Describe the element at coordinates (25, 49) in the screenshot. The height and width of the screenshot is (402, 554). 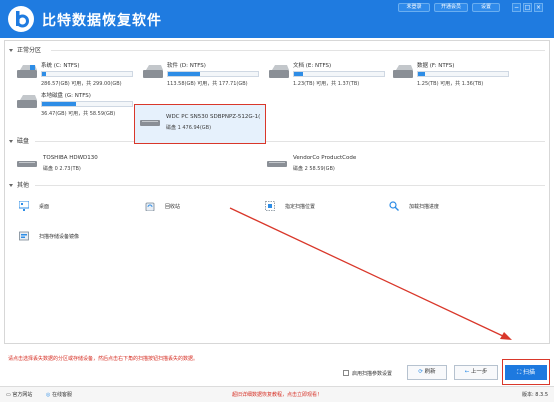
I see `section-partitions: 正常分区` at that location.